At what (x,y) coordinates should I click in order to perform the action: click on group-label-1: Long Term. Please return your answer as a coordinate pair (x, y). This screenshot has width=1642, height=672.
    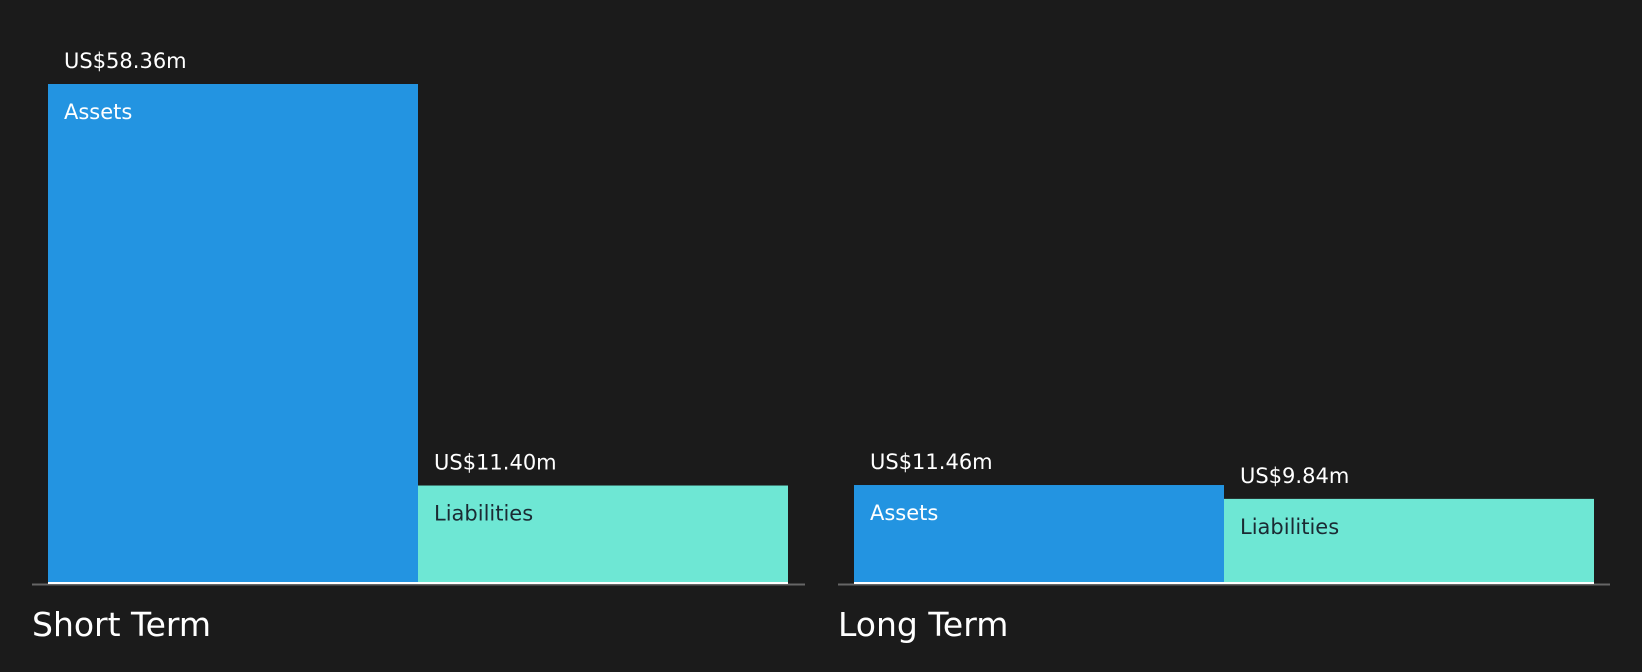
    Looking at the image, I should click on (923, 624).